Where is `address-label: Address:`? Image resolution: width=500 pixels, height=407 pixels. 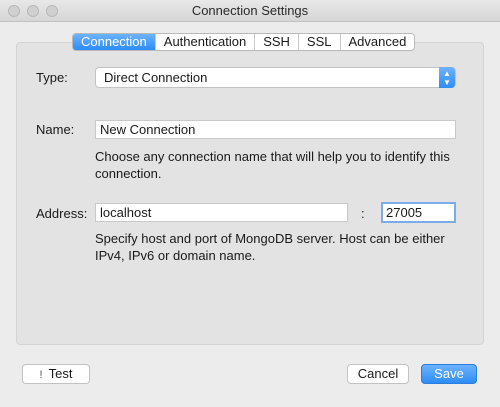
address-label: Address: is located at coordinates (62, 213).